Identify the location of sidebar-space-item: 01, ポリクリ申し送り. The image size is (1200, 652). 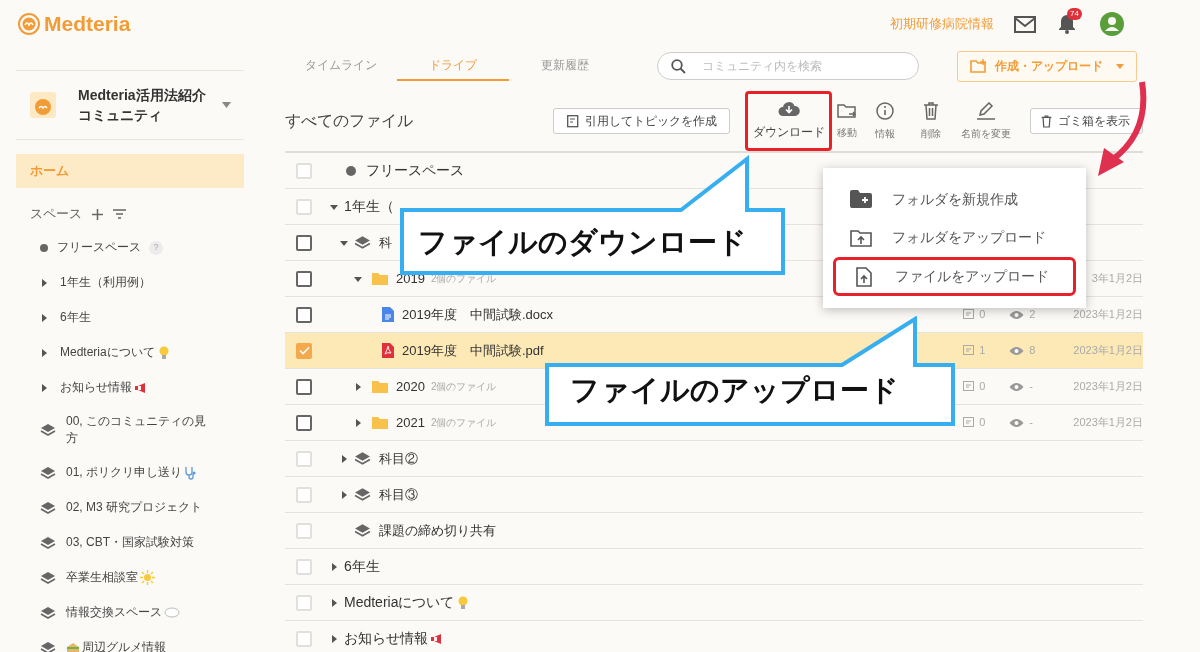
(141, 472).